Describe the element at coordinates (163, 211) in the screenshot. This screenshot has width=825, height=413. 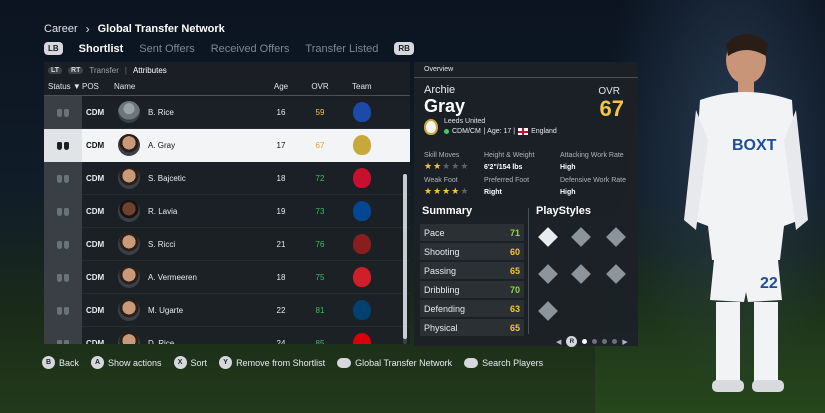
I see `player-name: R. Lavia` at that location.